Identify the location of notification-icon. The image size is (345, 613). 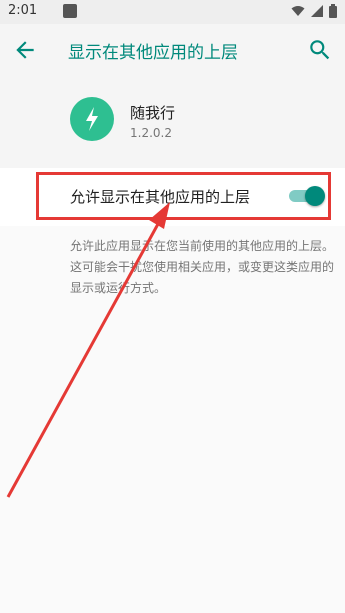
(70, 11).